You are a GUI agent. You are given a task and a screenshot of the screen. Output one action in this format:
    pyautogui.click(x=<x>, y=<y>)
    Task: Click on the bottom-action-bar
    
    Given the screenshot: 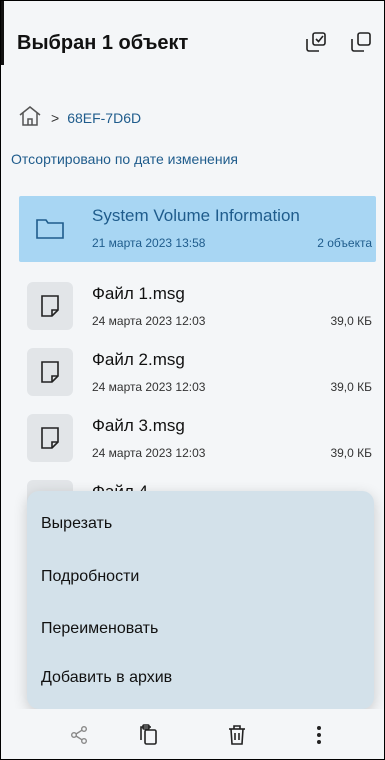 What is the action you would take?
    pyautogui.click(x=192, y=734)
    